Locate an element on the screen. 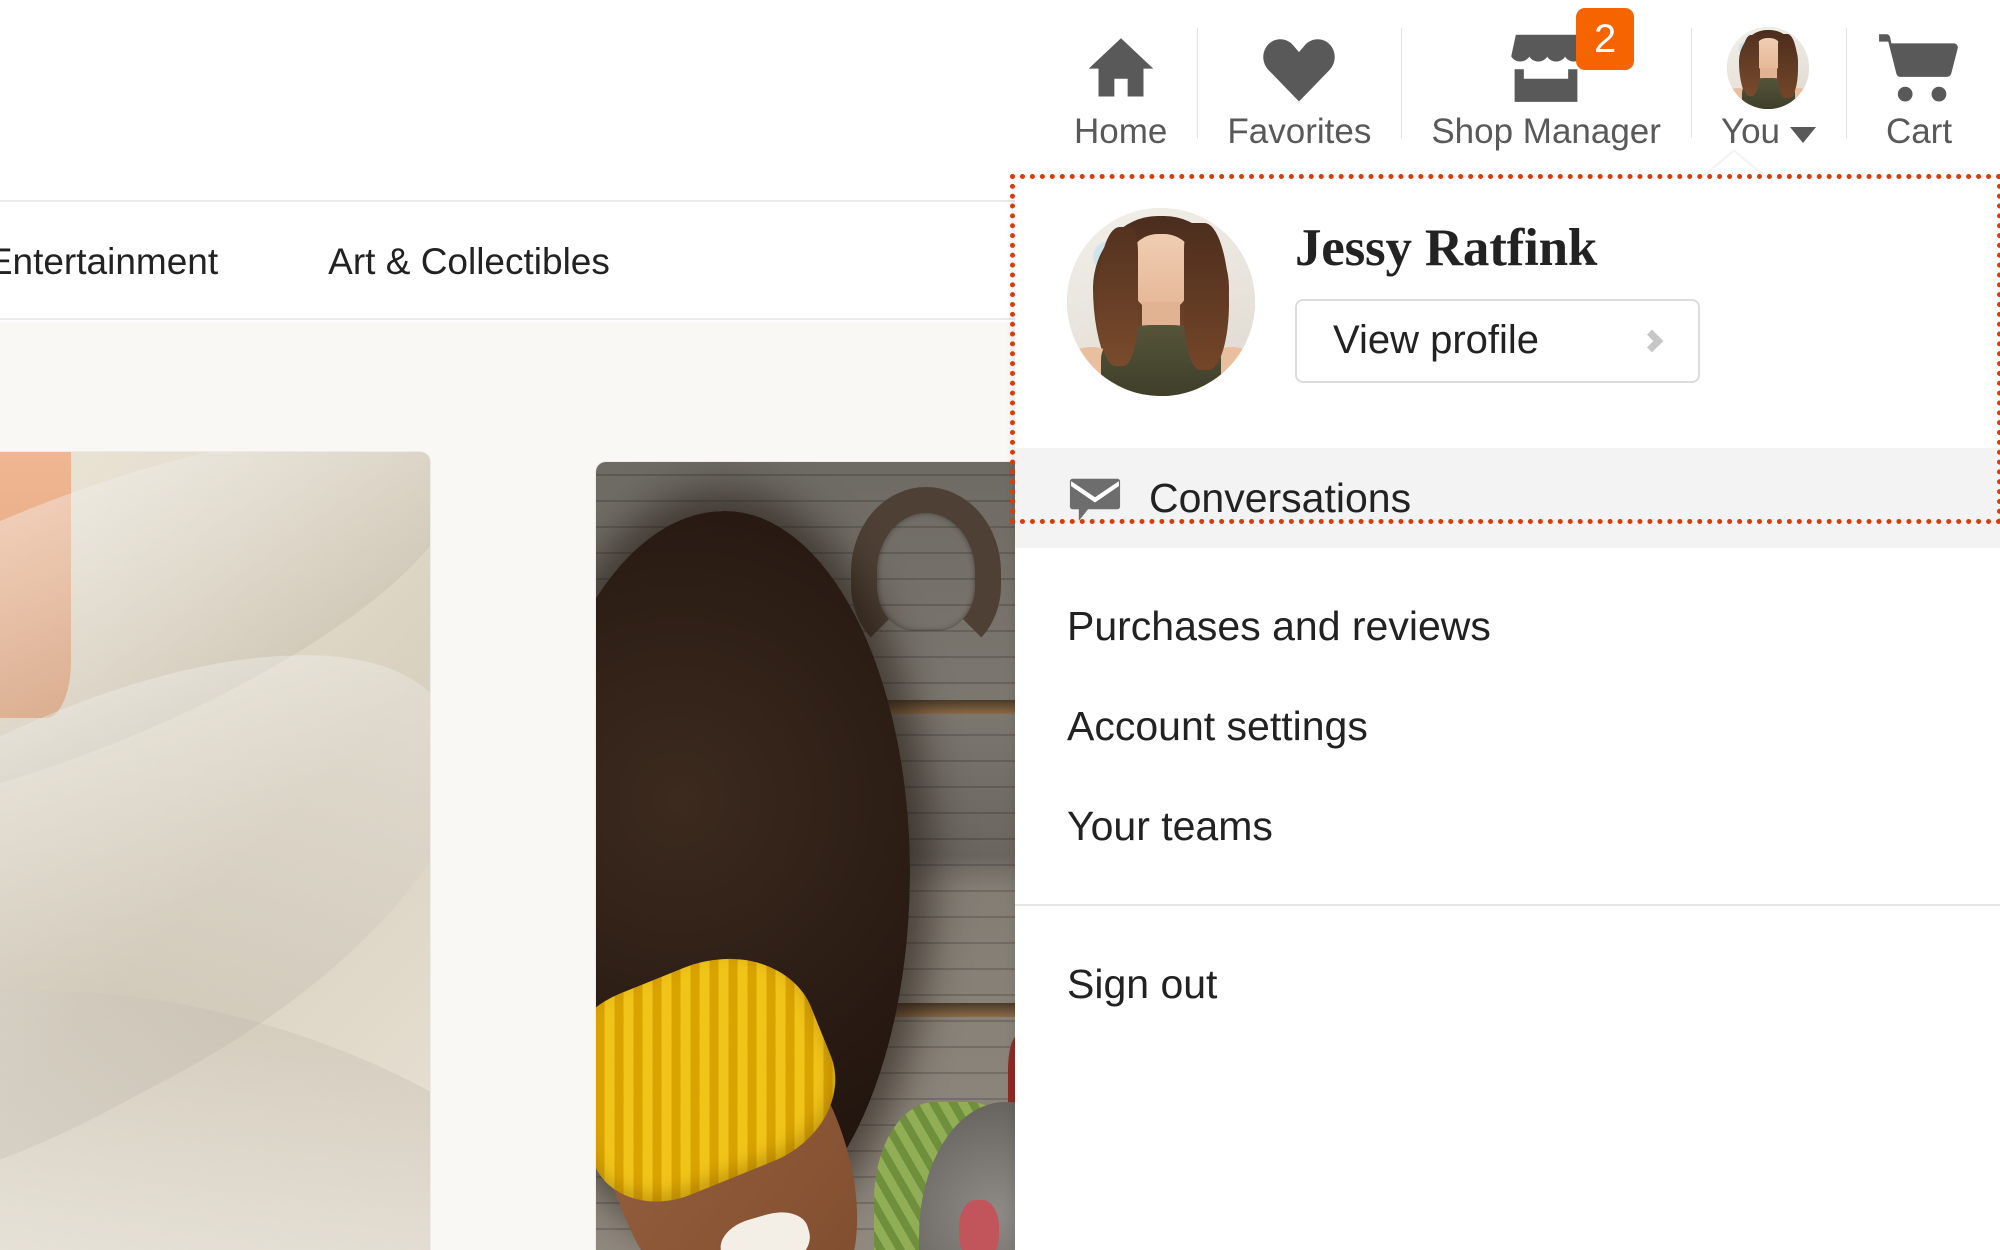  dropdown-avatar is located at coordinates (1161, 302).